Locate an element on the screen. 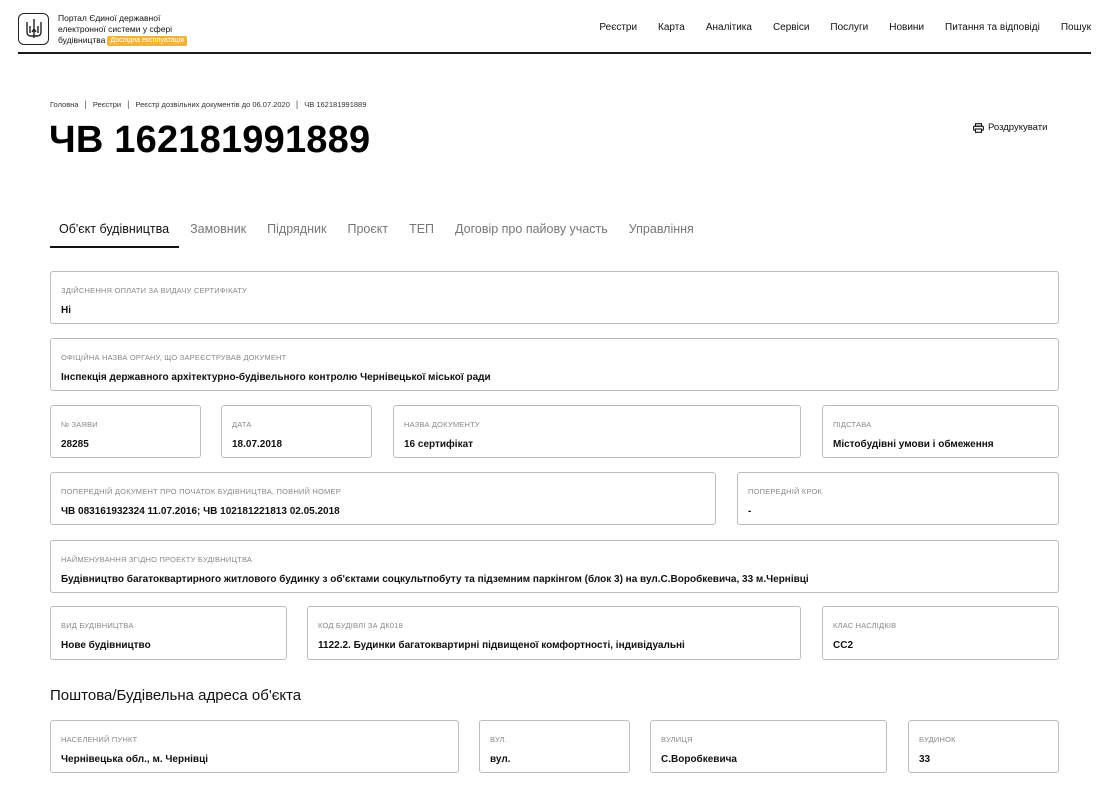 The width and height of the screenshot is (1106, 792). field-label: Вулиця is located at coordinates (677, 739).